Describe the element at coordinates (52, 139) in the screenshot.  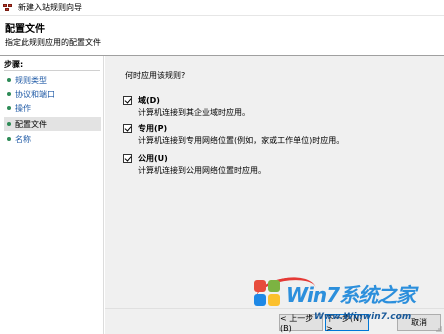
I see `step-name: 名称` at that location.